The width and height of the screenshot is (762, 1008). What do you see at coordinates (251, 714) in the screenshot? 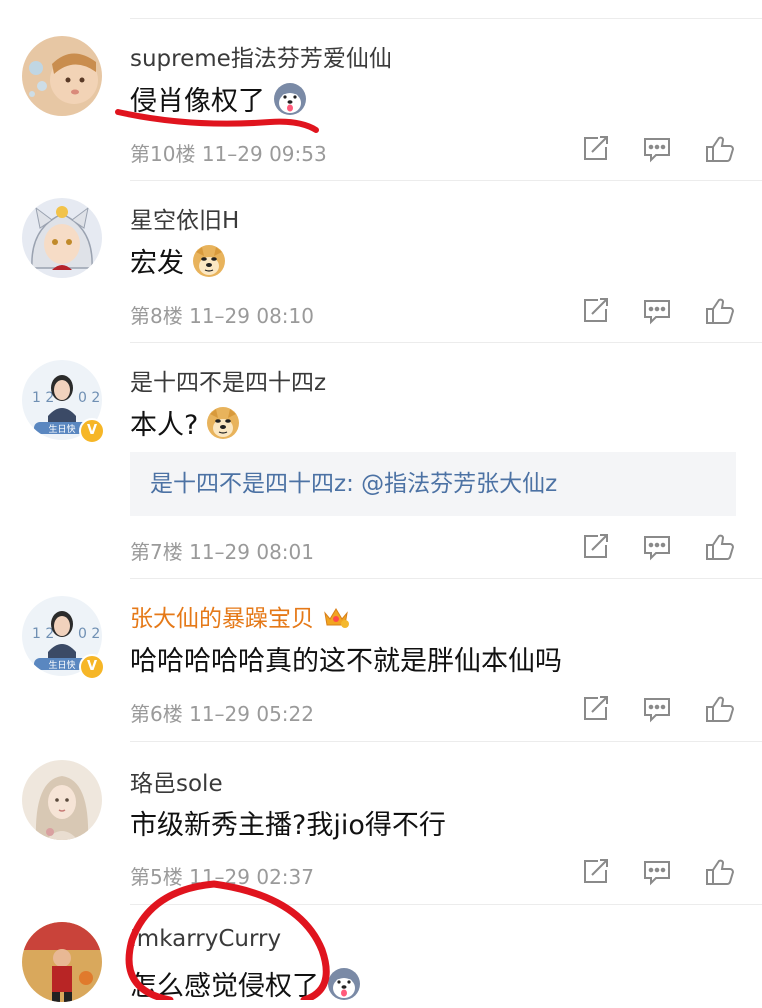
I see `timestamp: 11–29 05:22` at bounding box center [251, 714].